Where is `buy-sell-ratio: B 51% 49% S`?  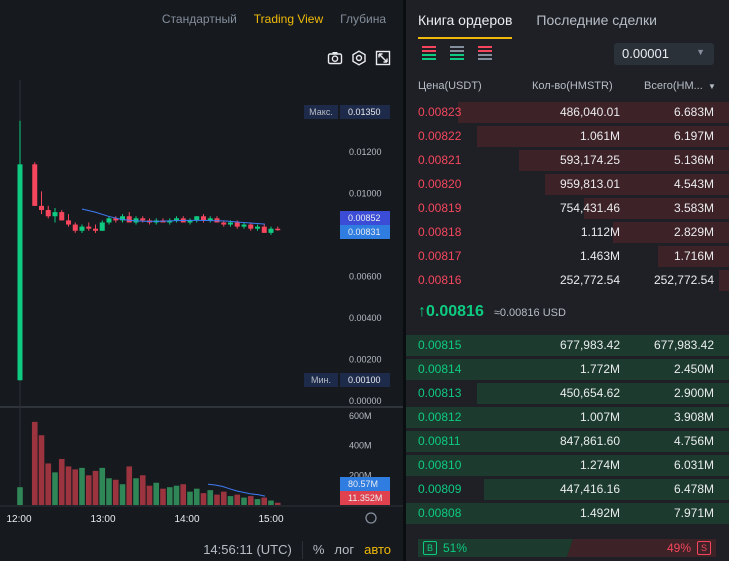 buy-sell-ratio: B 51% 49% S is located at coordinates (567, 548).